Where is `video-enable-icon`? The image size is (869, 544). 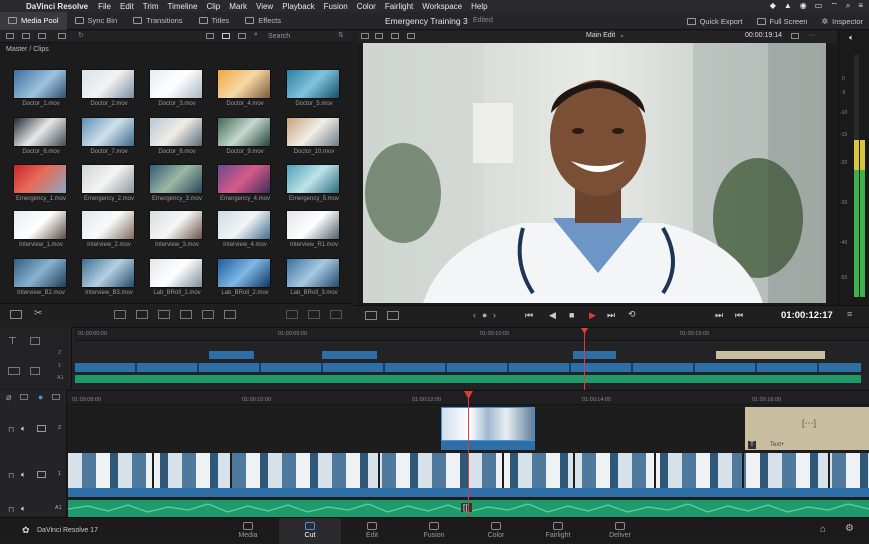 video-enable-icon is located at coordinates (41, 428).